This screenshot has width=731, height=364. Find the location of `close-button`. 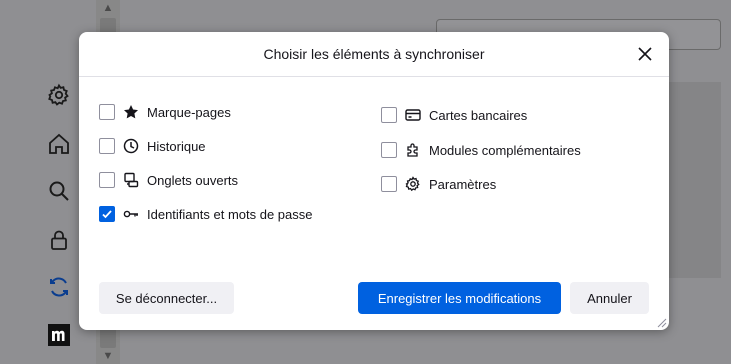

close-button is located at coordinates (645, 54).